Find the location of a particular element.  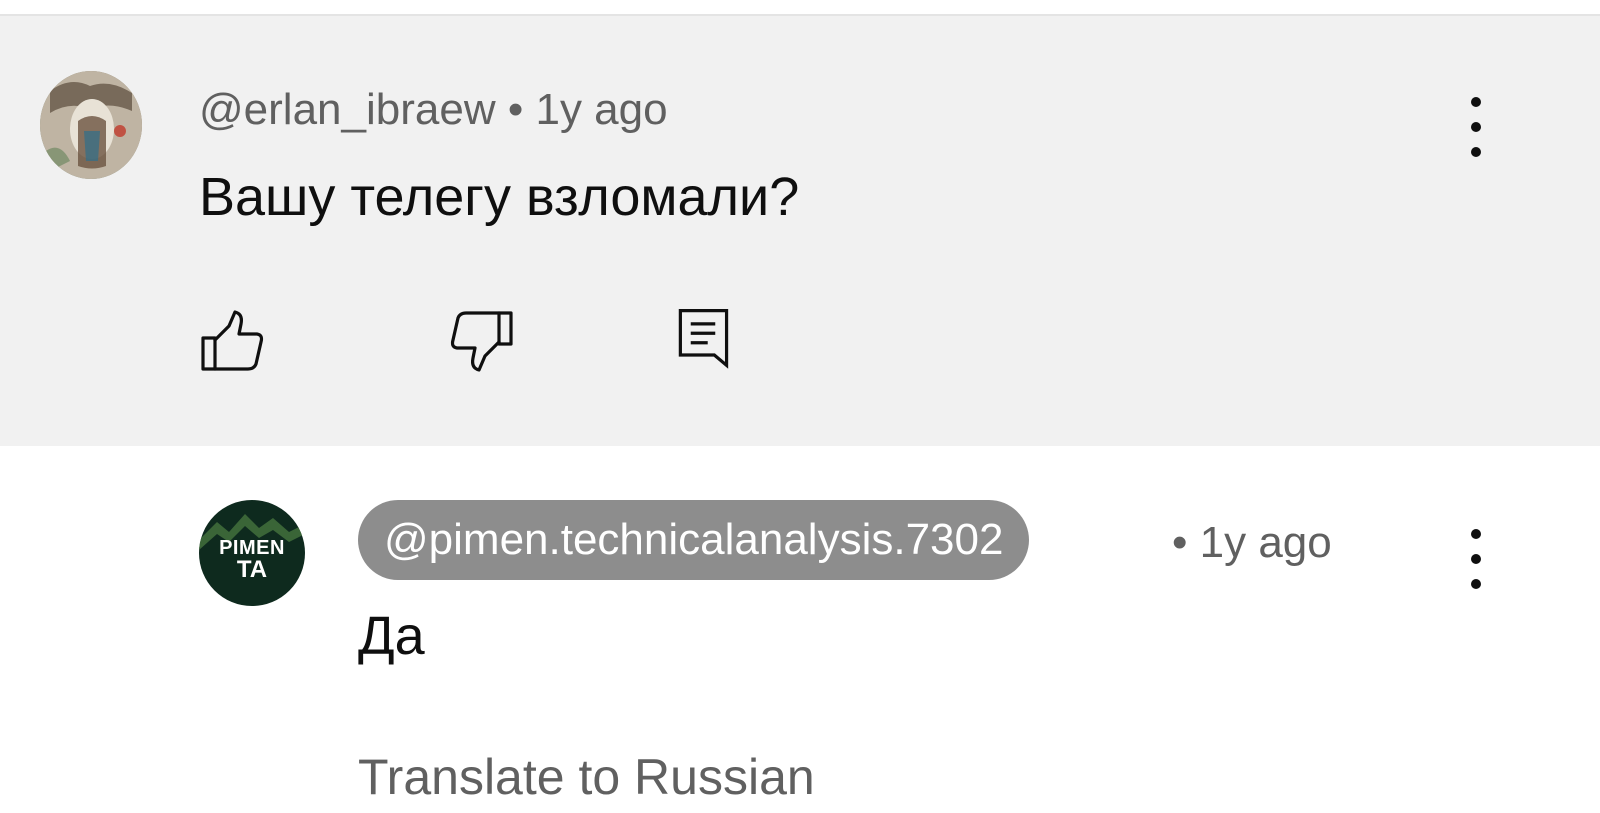

thumbs-down-icon is located at coordinates (482, 341).